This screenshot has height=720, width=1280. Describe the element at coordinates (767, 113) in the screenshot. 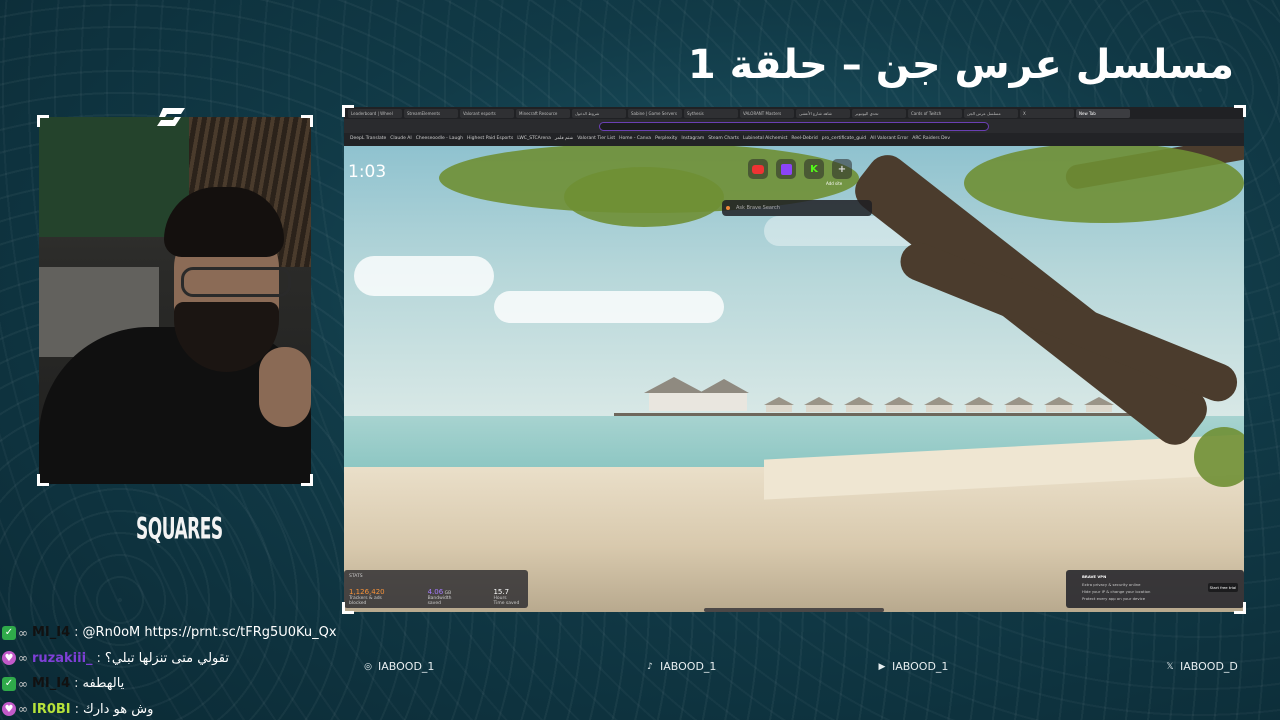

I see `browser-tab: VALORANT Masters` at that location.